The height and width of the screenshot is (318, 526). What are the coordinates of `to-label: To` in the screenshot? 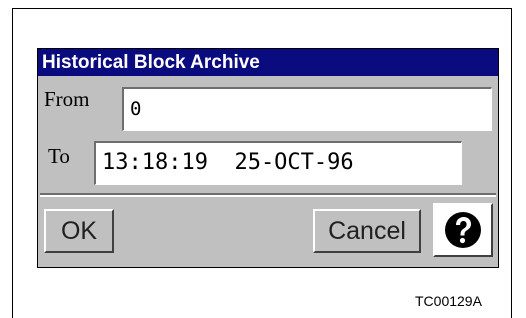 It's located at (59, 156).